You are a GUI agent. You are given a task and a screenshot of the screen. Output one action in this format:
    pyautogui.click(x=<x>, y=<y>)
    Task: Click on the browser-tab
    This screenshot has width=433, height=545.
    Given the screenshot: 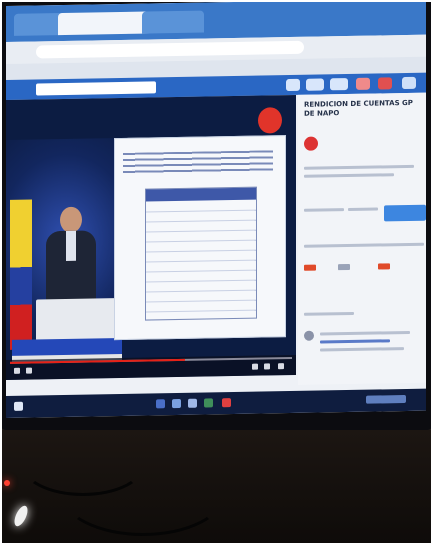 What is the action you would take?
    pyautogui.click(x=173, y=22)
    